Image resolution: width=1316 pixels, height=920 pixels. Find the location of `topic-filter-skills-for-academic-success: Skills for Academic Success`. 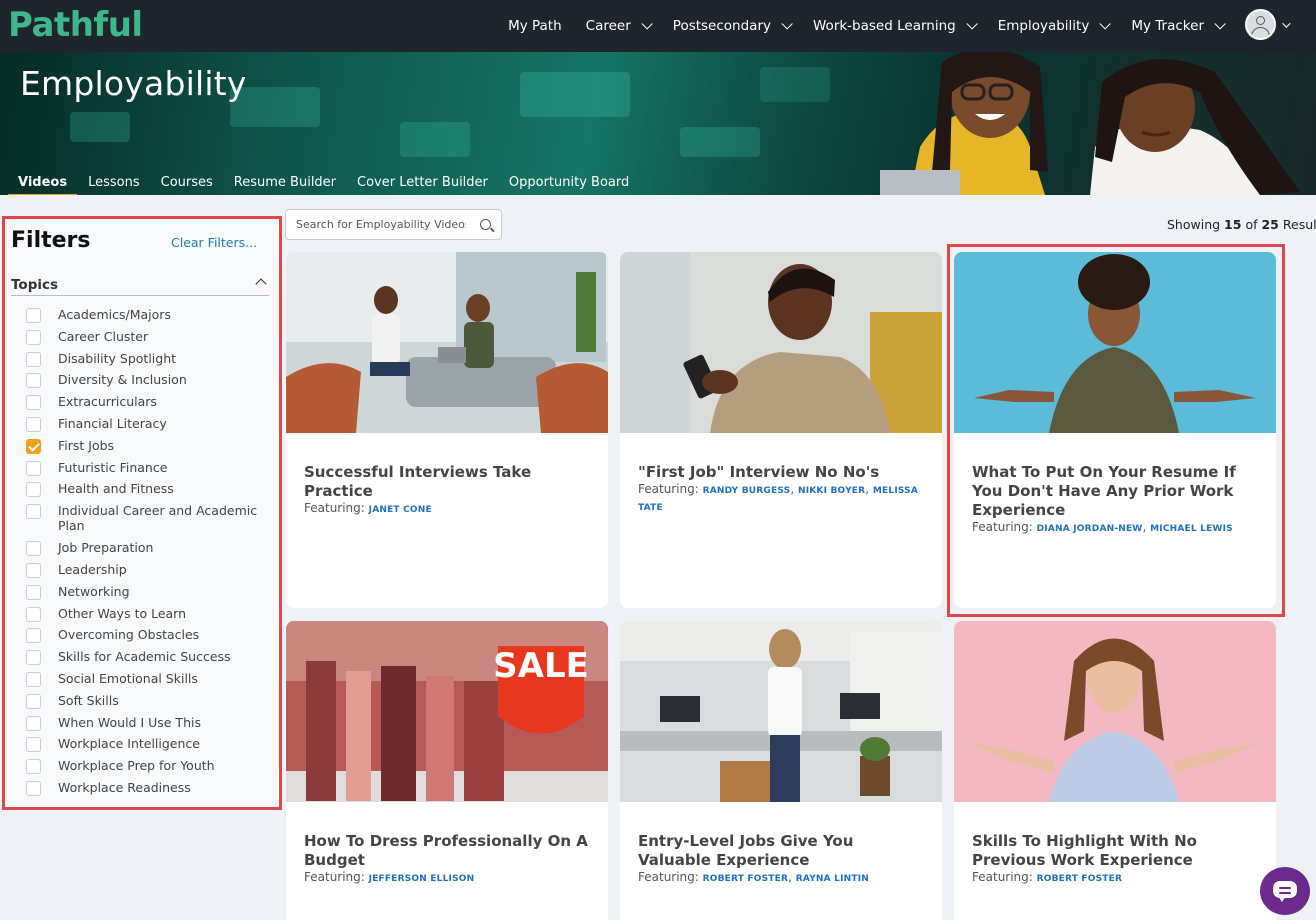

topic-filter-skills-for-academic-success: Skills for Academic Success is located at coordinates (151, 660).